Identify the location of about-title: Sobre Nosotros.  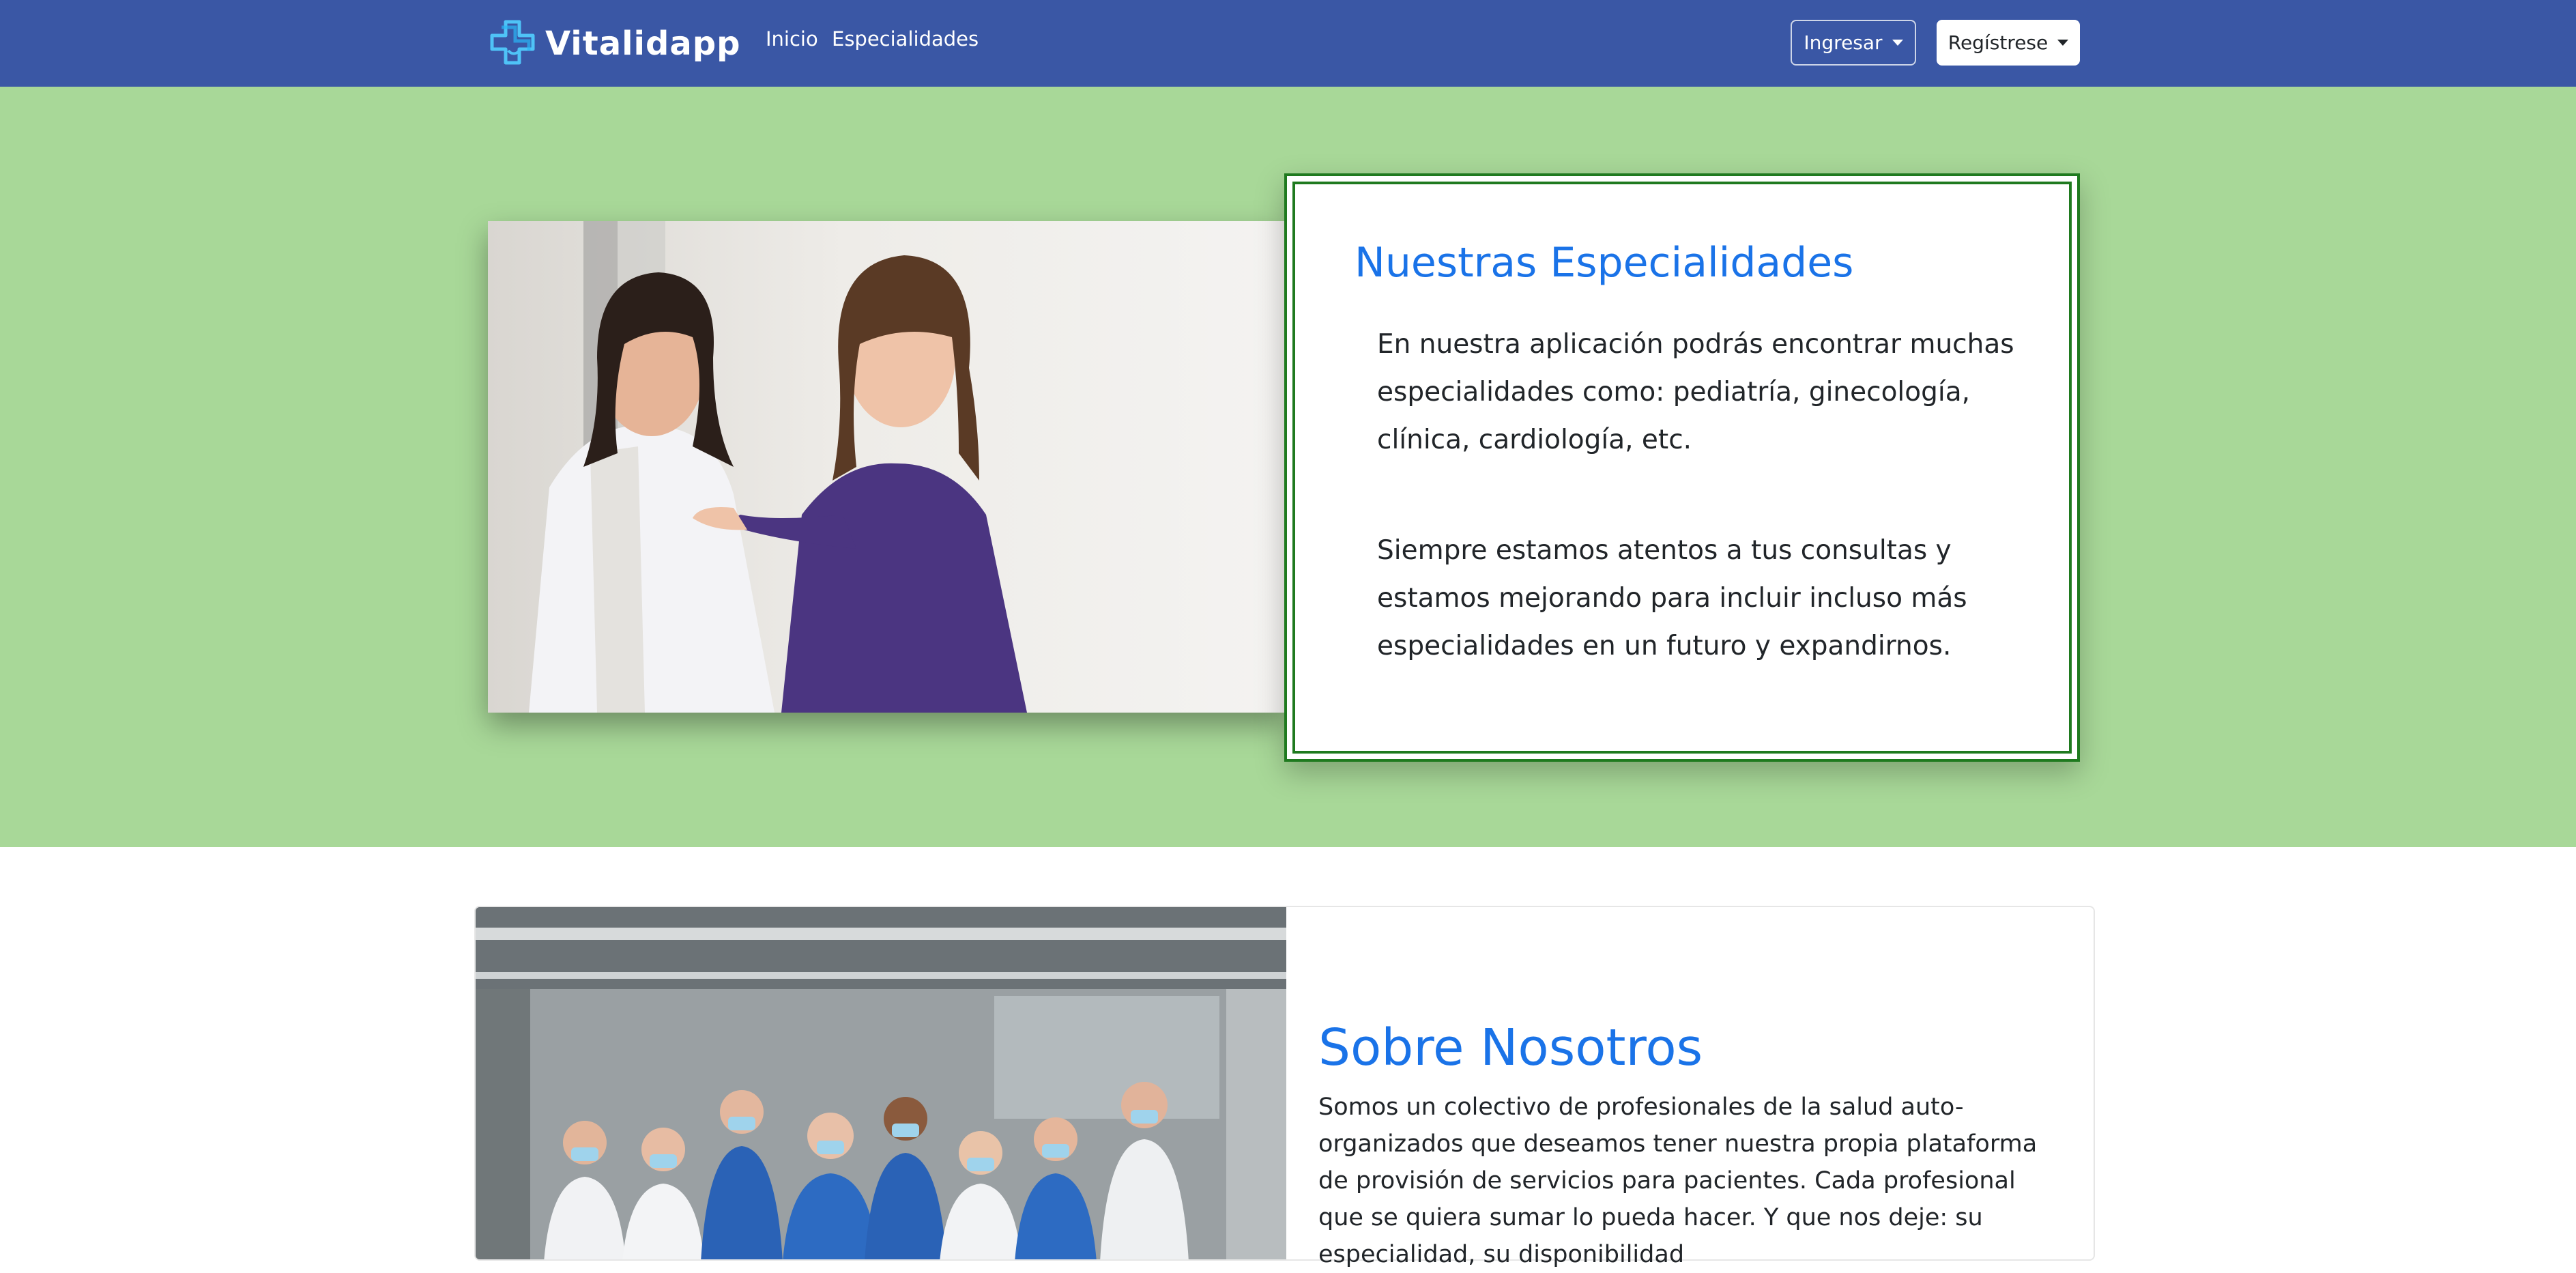
(1510, 1048).